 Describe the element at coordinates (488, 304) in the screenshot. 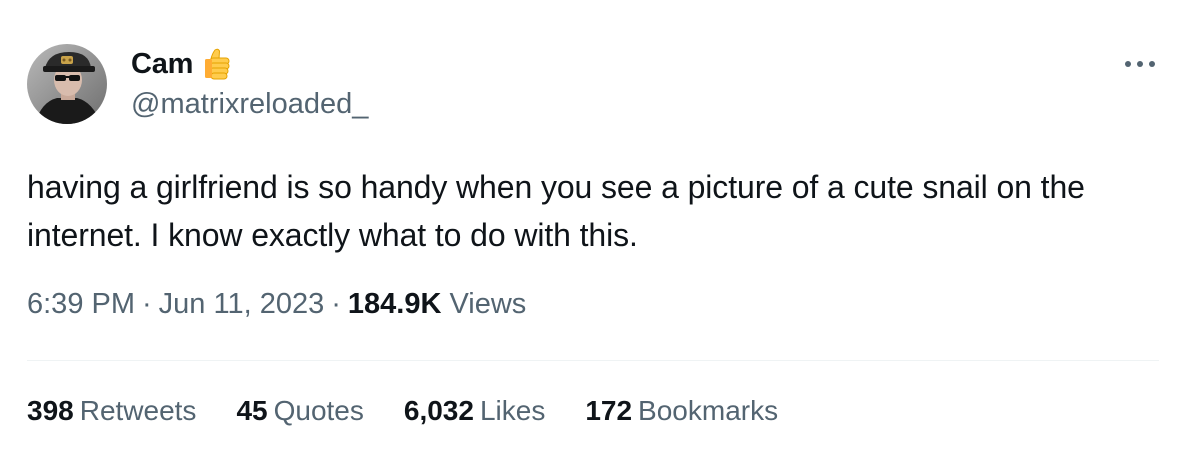

I see `views-label: Views` at that location.